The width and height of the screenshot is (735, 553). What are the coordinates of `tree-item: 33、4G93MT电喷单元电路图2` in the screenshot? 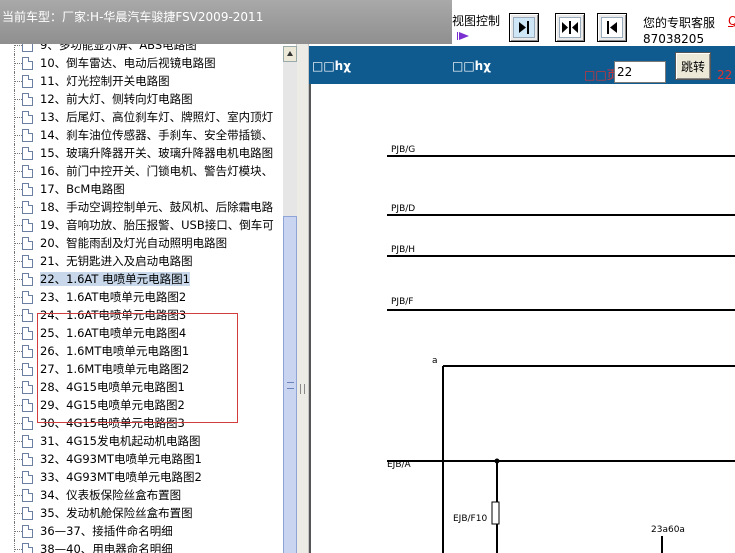 It's located at (141, 477).